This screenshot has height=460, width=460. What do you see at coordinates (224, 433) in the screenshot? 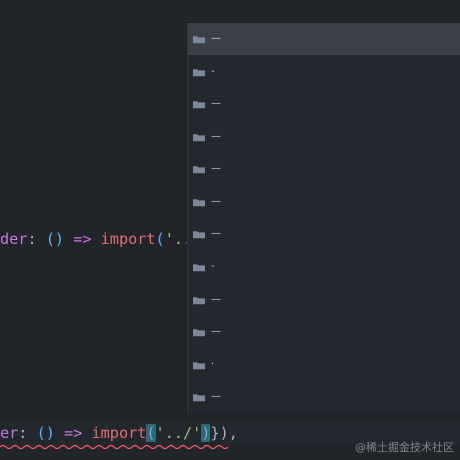
I see `code-token-tail: }),` at bounding box center [224, 433].